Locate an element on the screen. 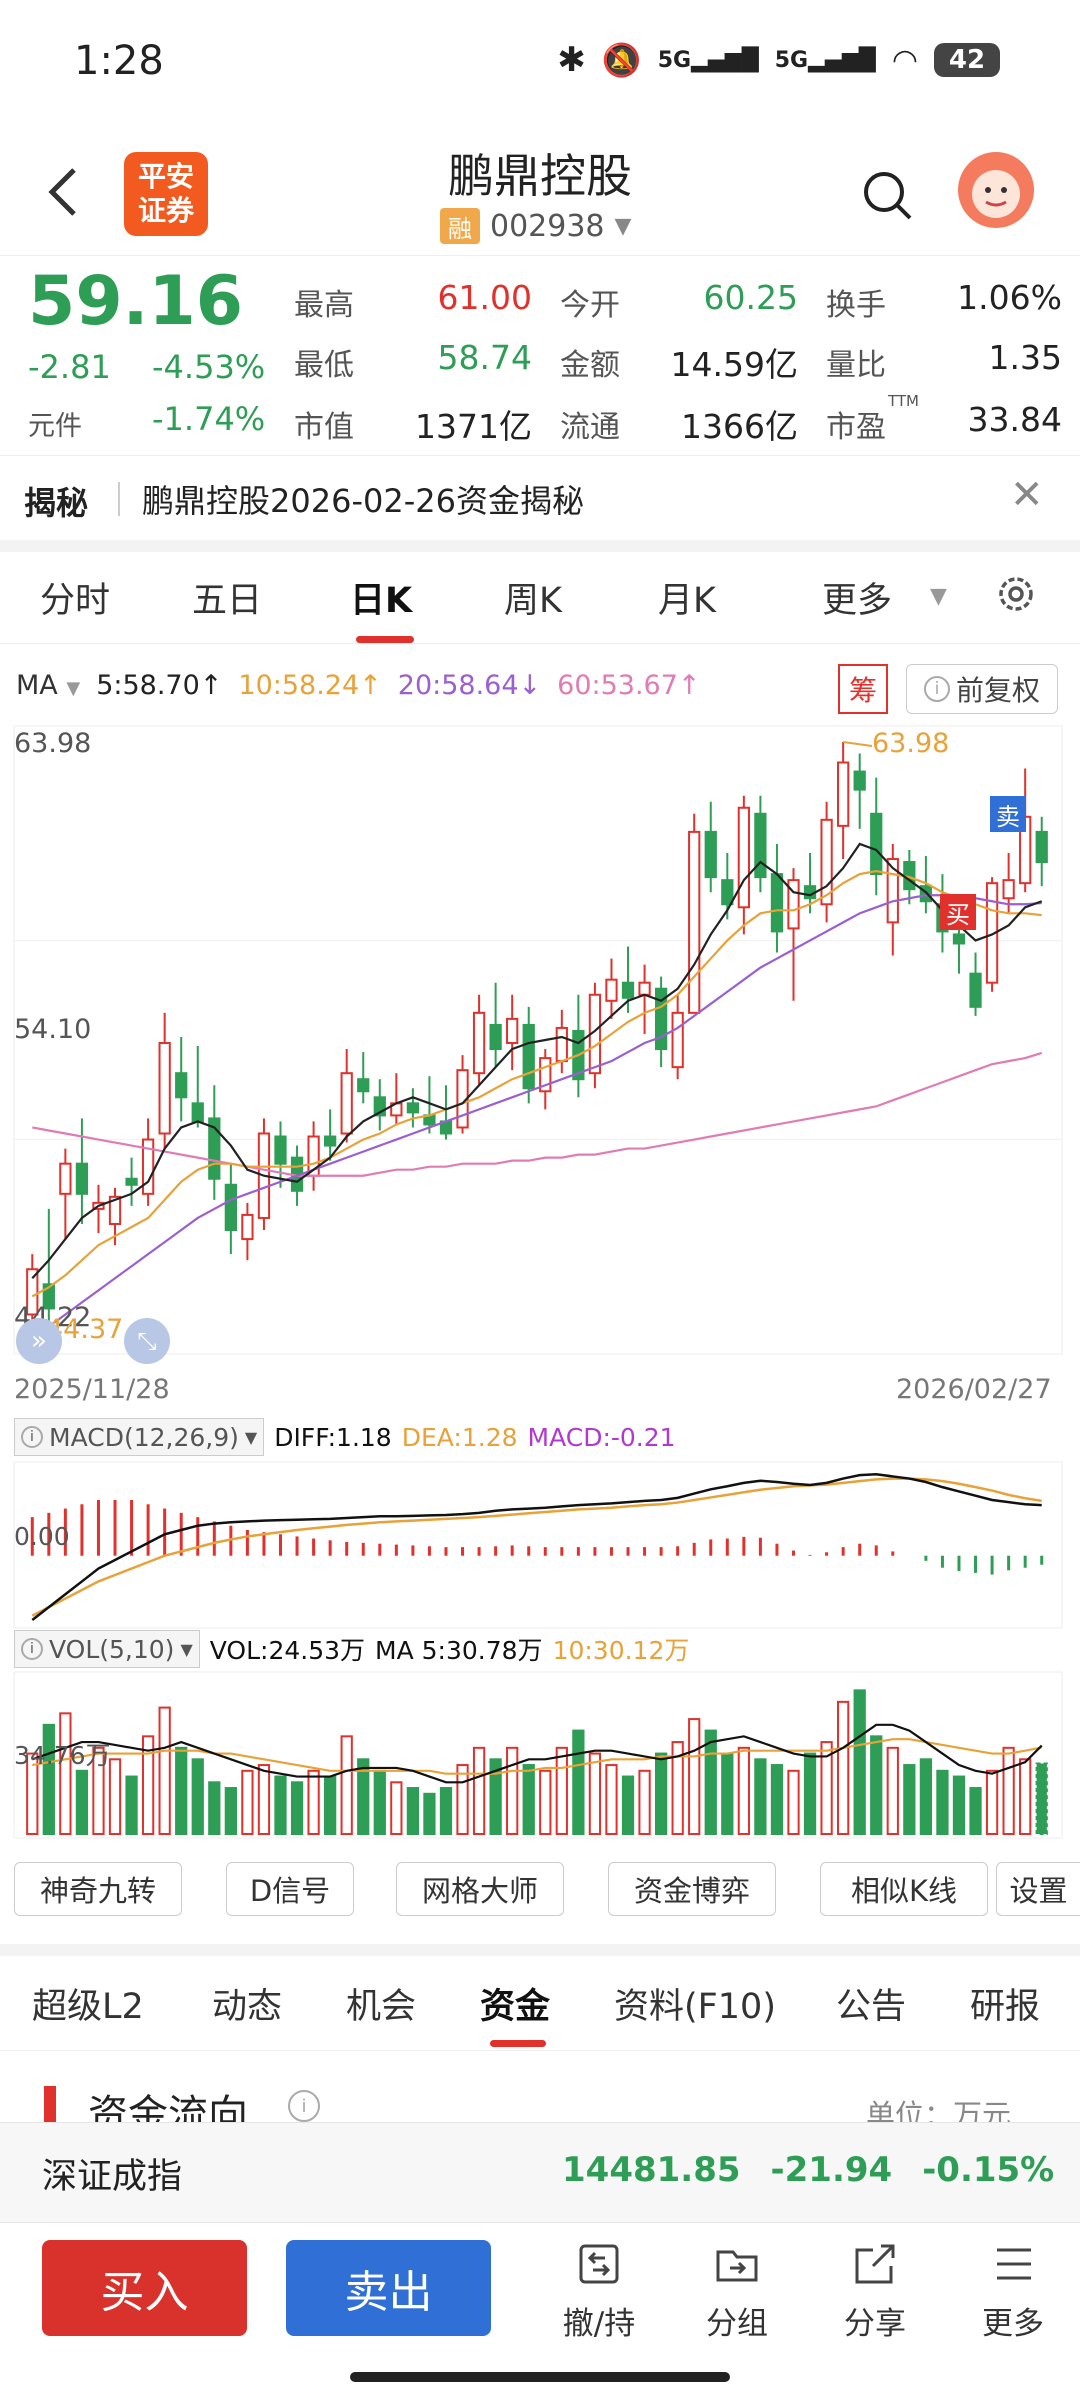 This screenshot has width=1080, height=2400. fullscreen-button: ⤡ is located at coordinates (147, 1341).